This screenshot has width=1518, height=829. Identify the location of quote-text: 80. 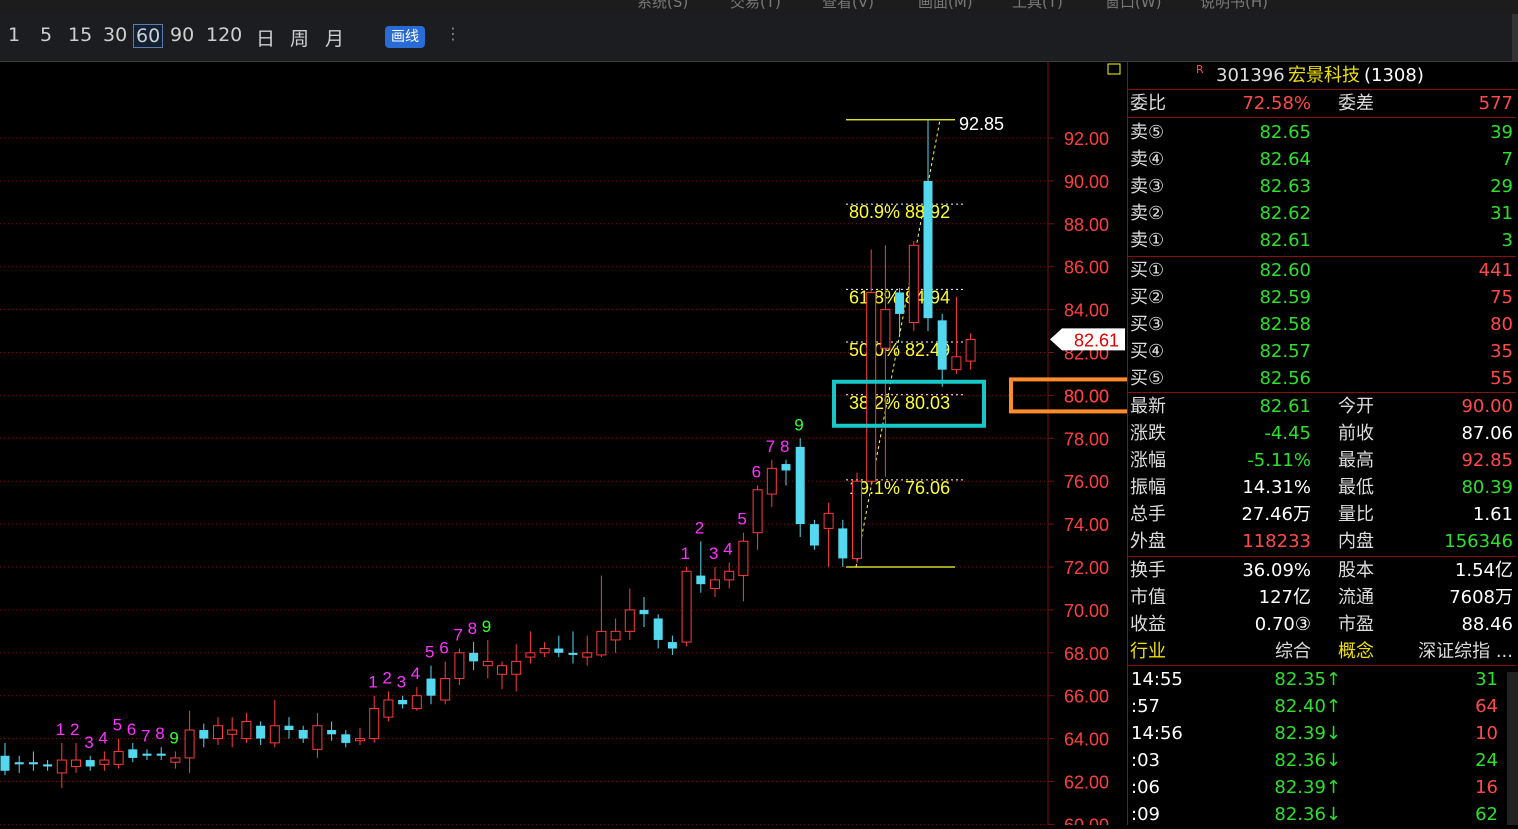
(1501, 324).